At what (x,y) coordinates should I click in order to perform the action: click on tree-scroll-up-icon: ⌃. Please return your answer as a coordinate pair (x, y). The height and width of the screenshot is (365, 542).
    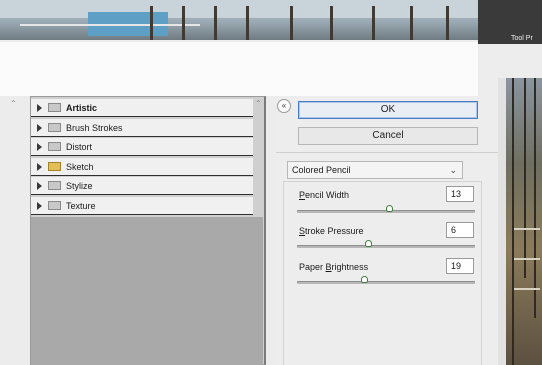
    Looking at the image, I should click on (258, 103).